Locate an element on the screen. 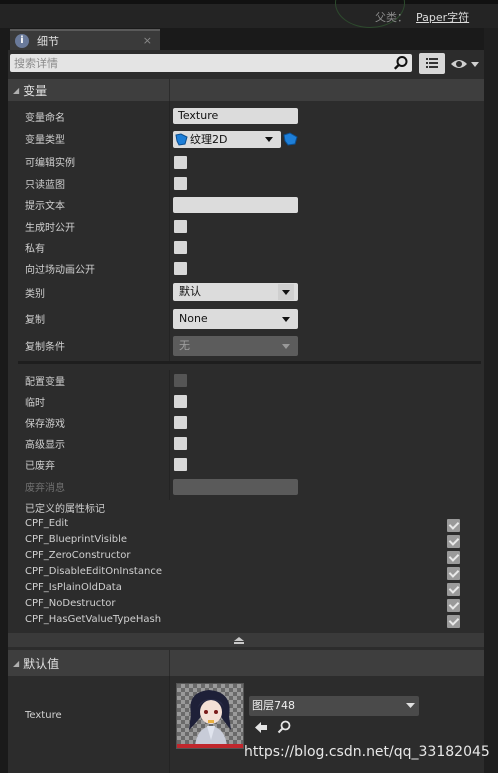 The width and height of the screenshot is (498, 773). config-variable-checkbox is located at coordinates (180, 380).